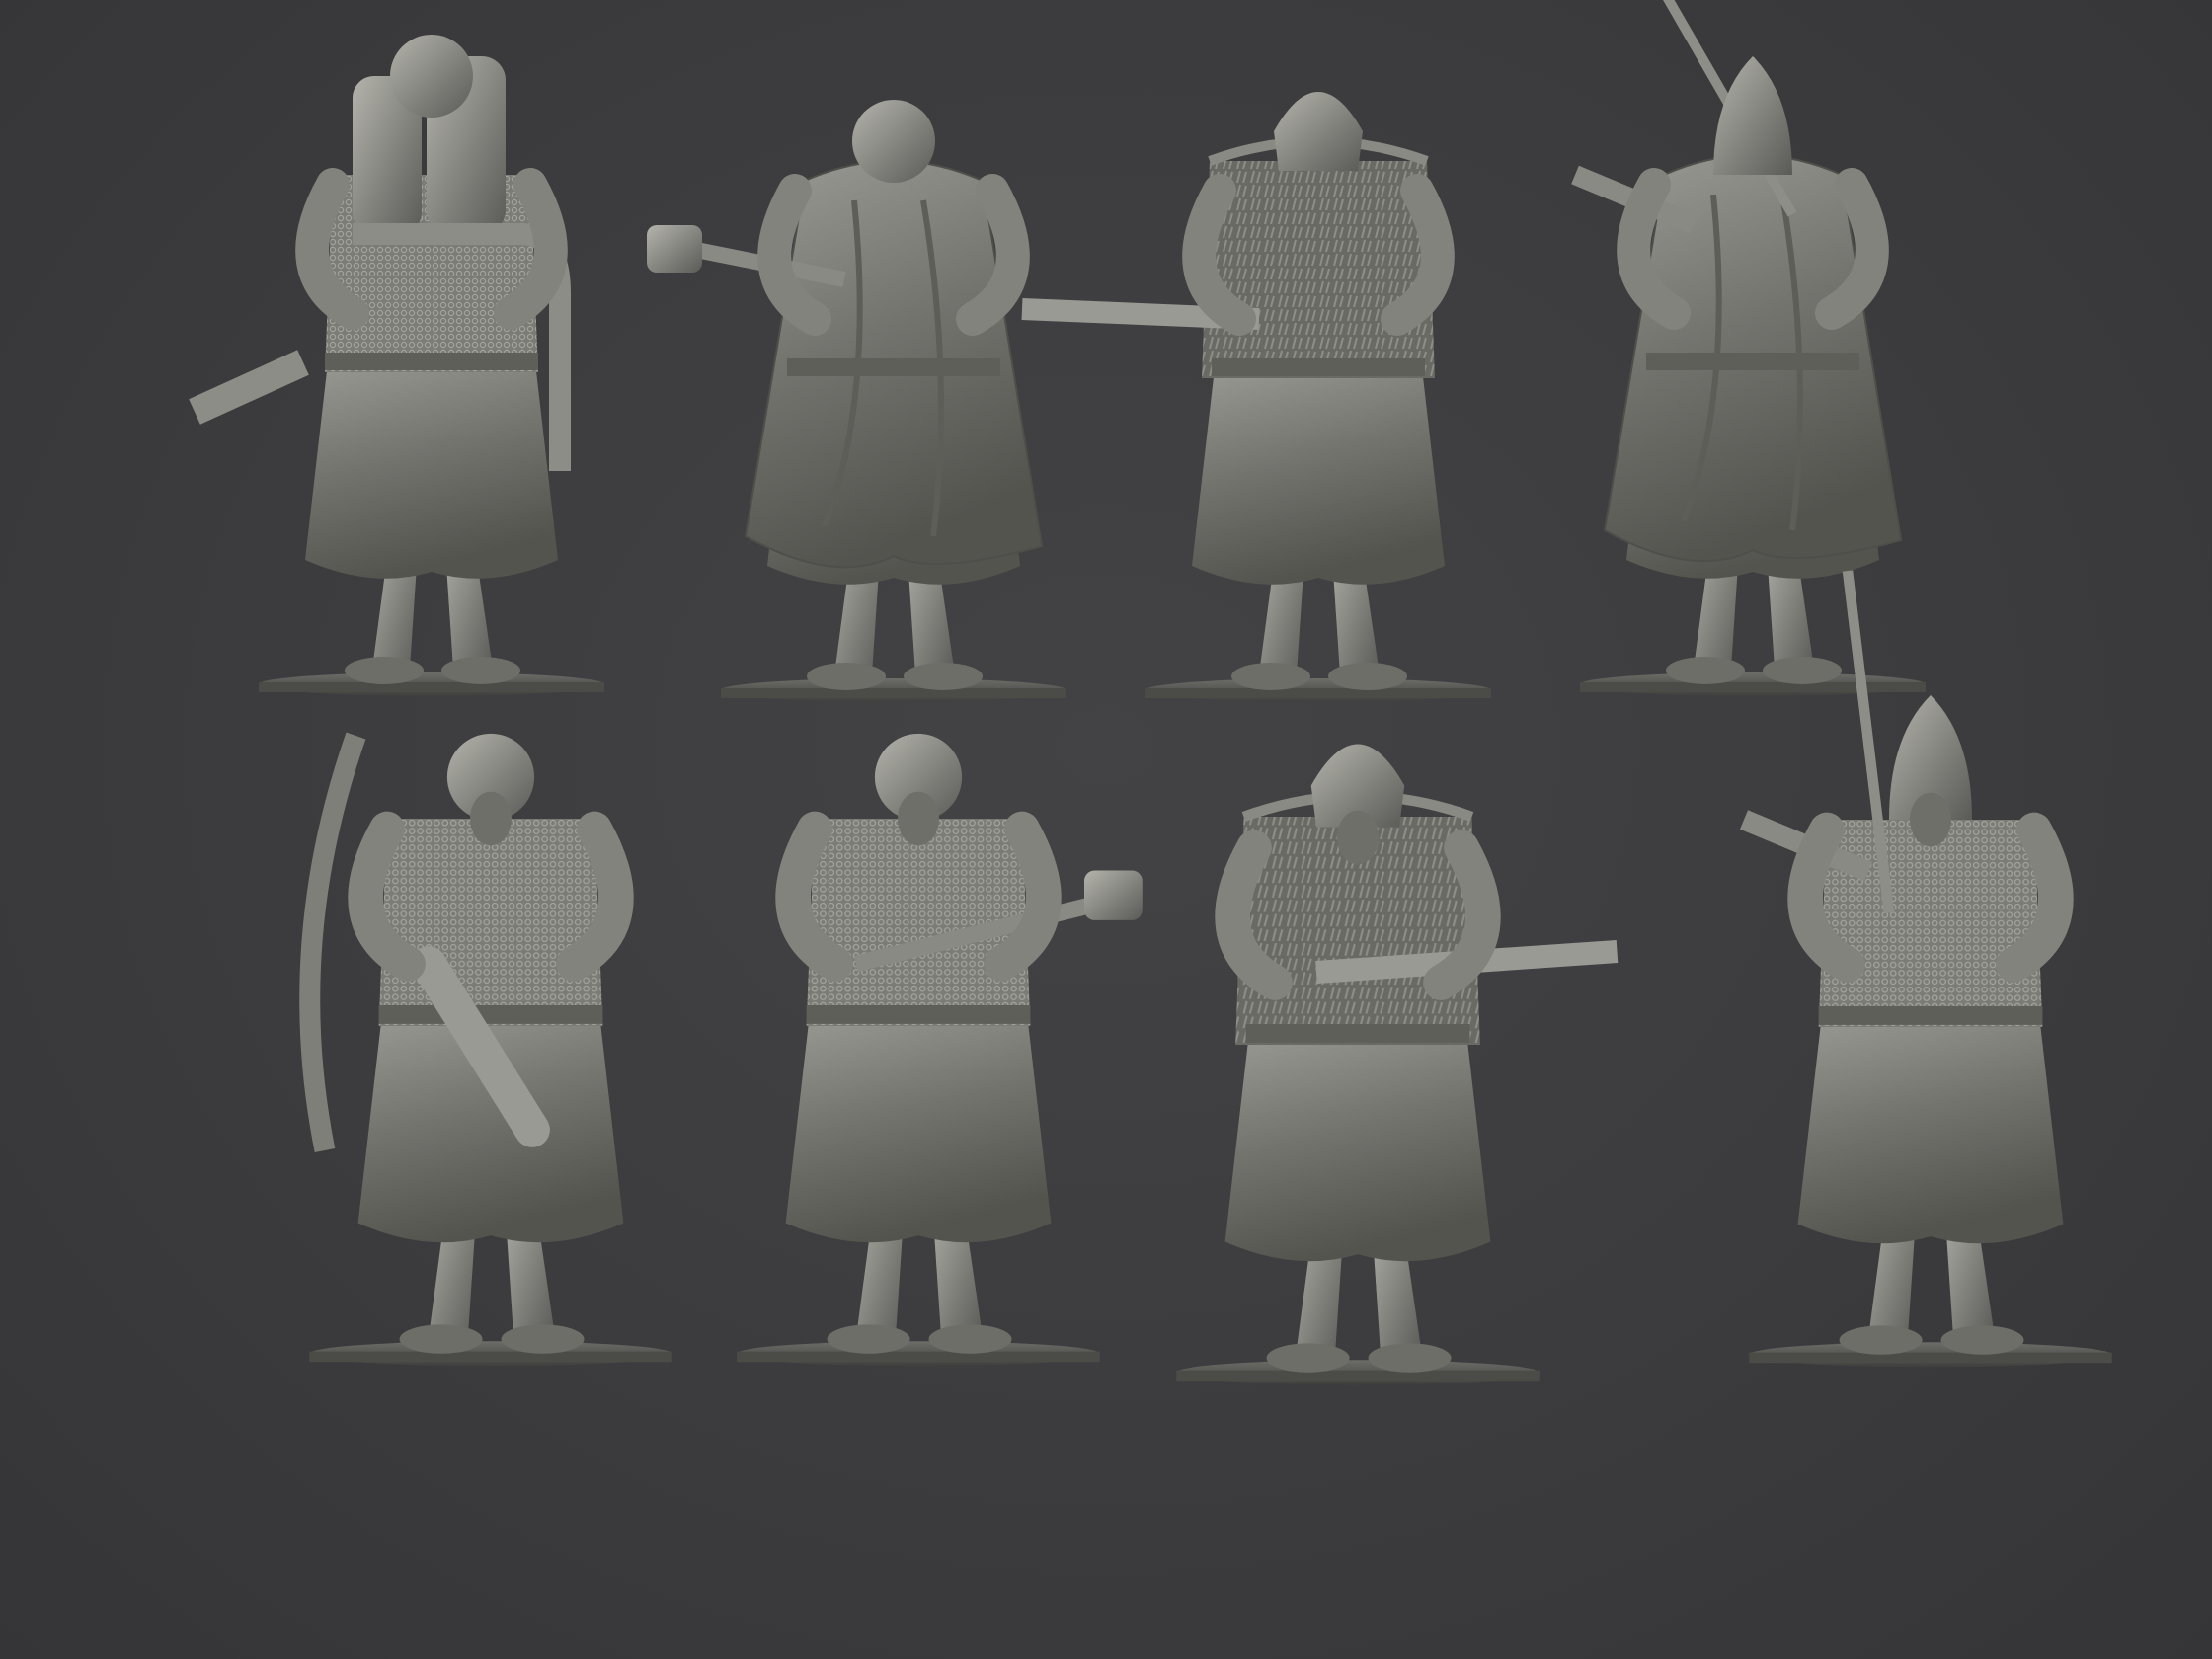 This screenshot has width=2212, height=1659. I want to click on miniature-mace-front, so click(940, 1050).